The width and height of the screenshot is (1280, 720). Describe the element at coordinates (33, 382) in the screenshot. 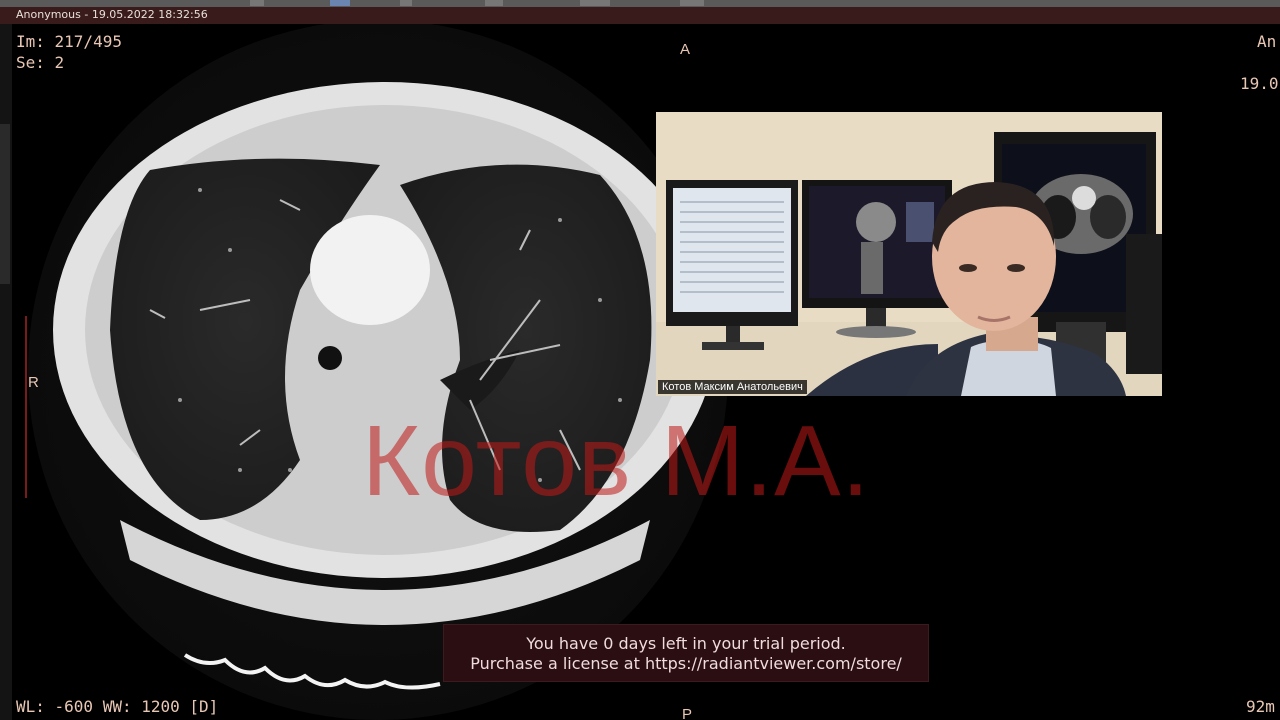

I see `orientation-left: R` at that location.